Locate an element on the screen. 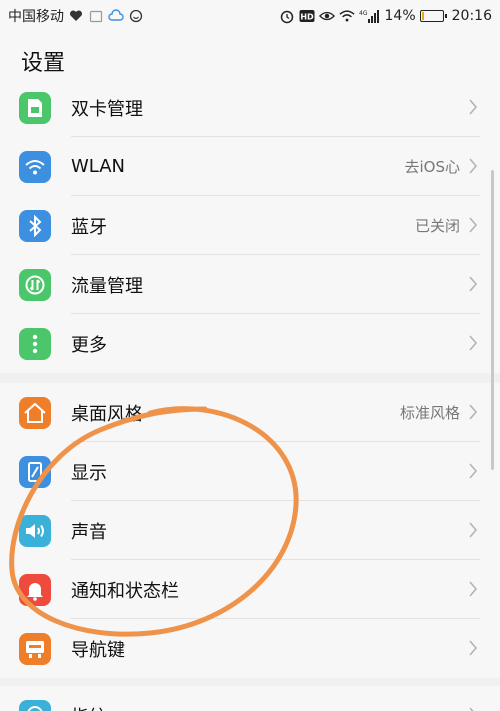  settings-item-label: 桌面风格 is located at coordinates (107, 414).